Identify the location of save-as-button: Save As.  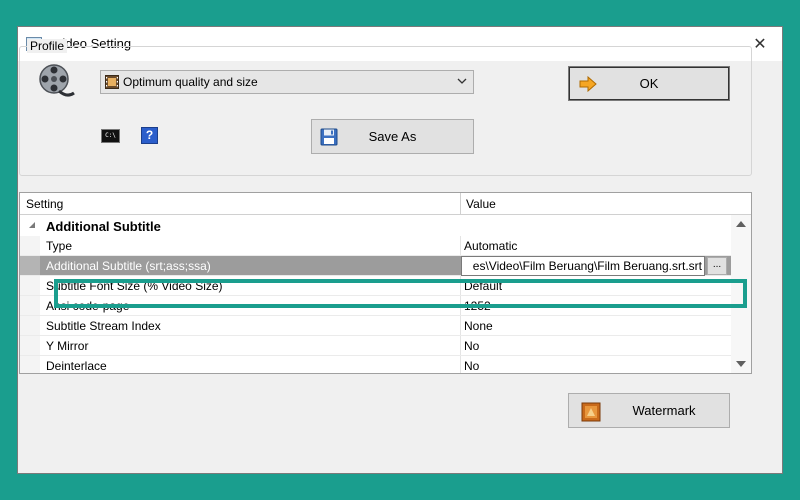
(392, 136).